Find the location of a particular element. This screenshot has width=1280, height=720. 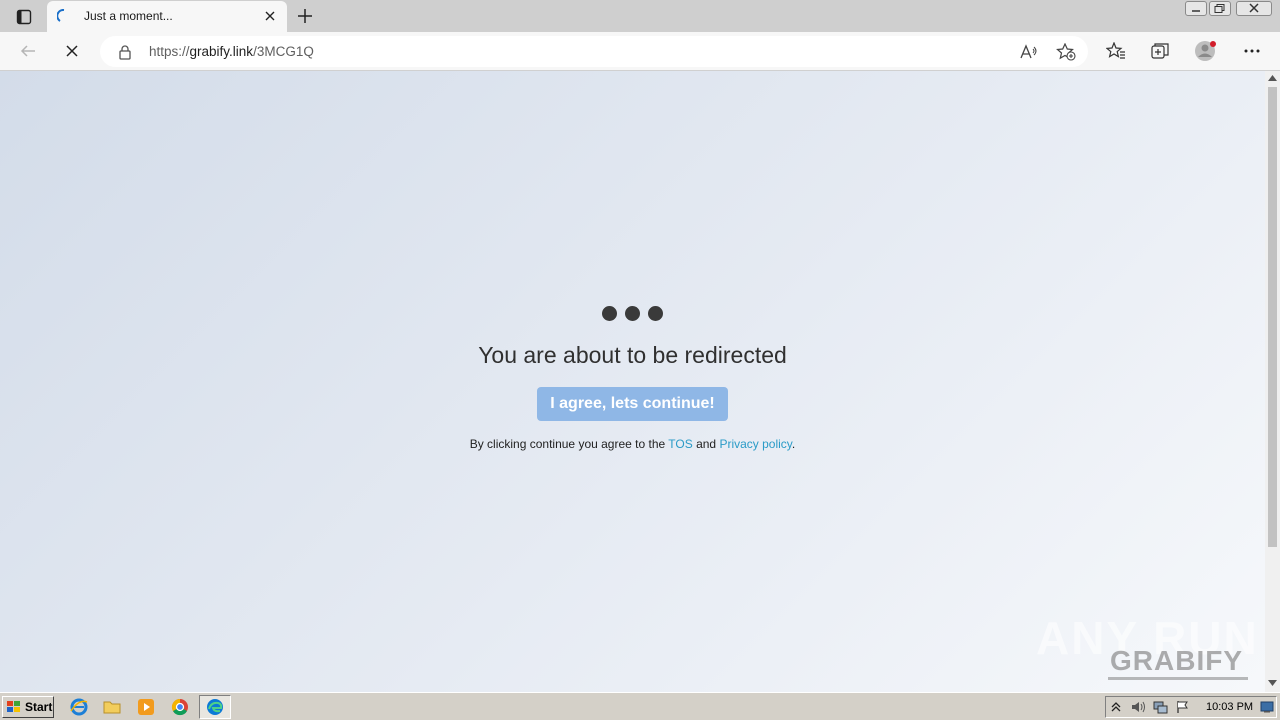

close-window-button is located at coordinates (1254, 8).